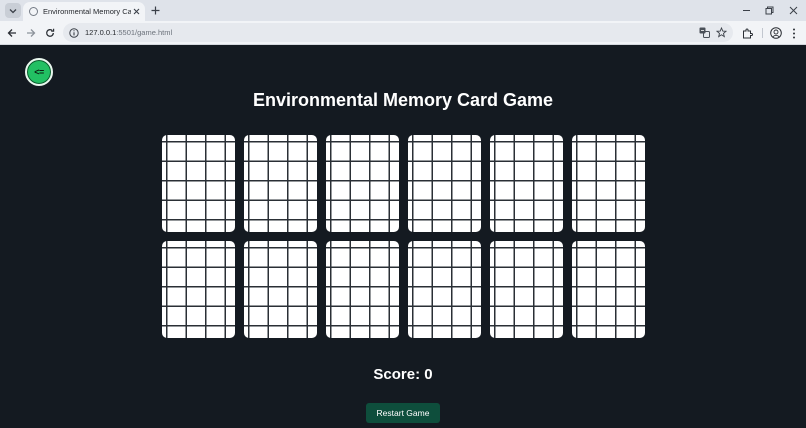  I want to click on browser-menu-button, so click(794, 33).